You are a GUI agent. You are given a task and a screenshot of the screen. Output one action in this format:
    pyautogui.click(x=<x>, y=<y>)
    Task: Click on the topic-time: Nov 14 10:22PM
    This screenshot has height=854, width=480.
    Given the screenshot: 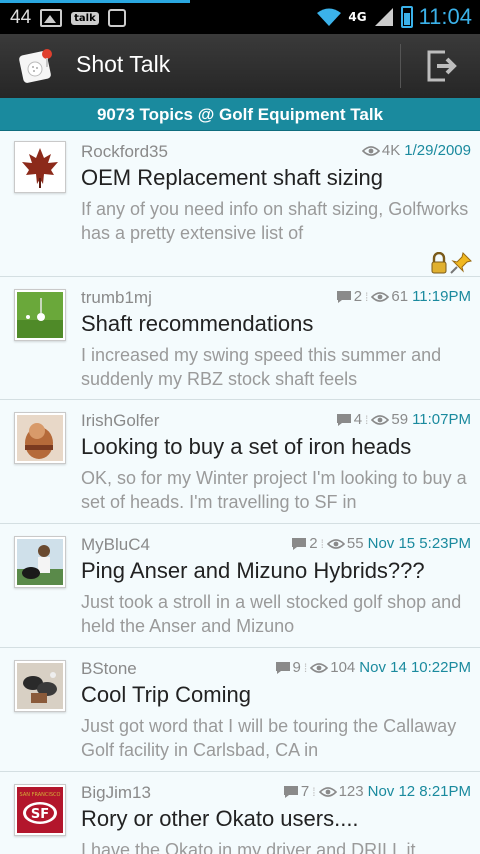 What is the action you would take?
    pyautogui.click(x=415, y=667)
    